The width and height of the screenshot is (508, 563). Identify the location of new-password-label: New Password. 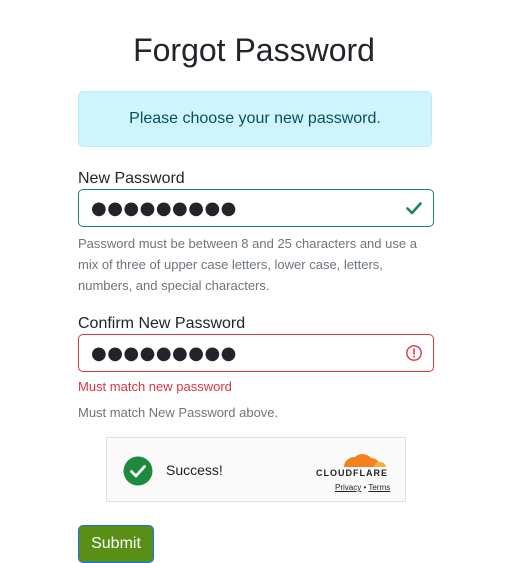
(131, 178).